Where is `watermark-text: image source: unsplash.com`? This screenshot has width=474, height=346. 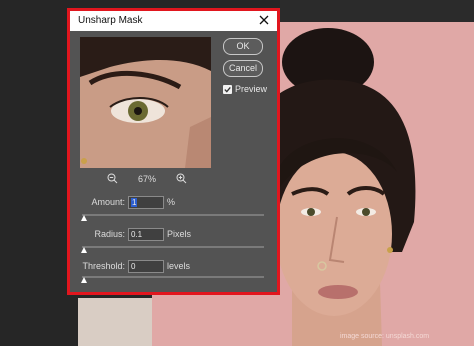
watermark-text: image source: unsplash.com is located at coordinates (384, 336).